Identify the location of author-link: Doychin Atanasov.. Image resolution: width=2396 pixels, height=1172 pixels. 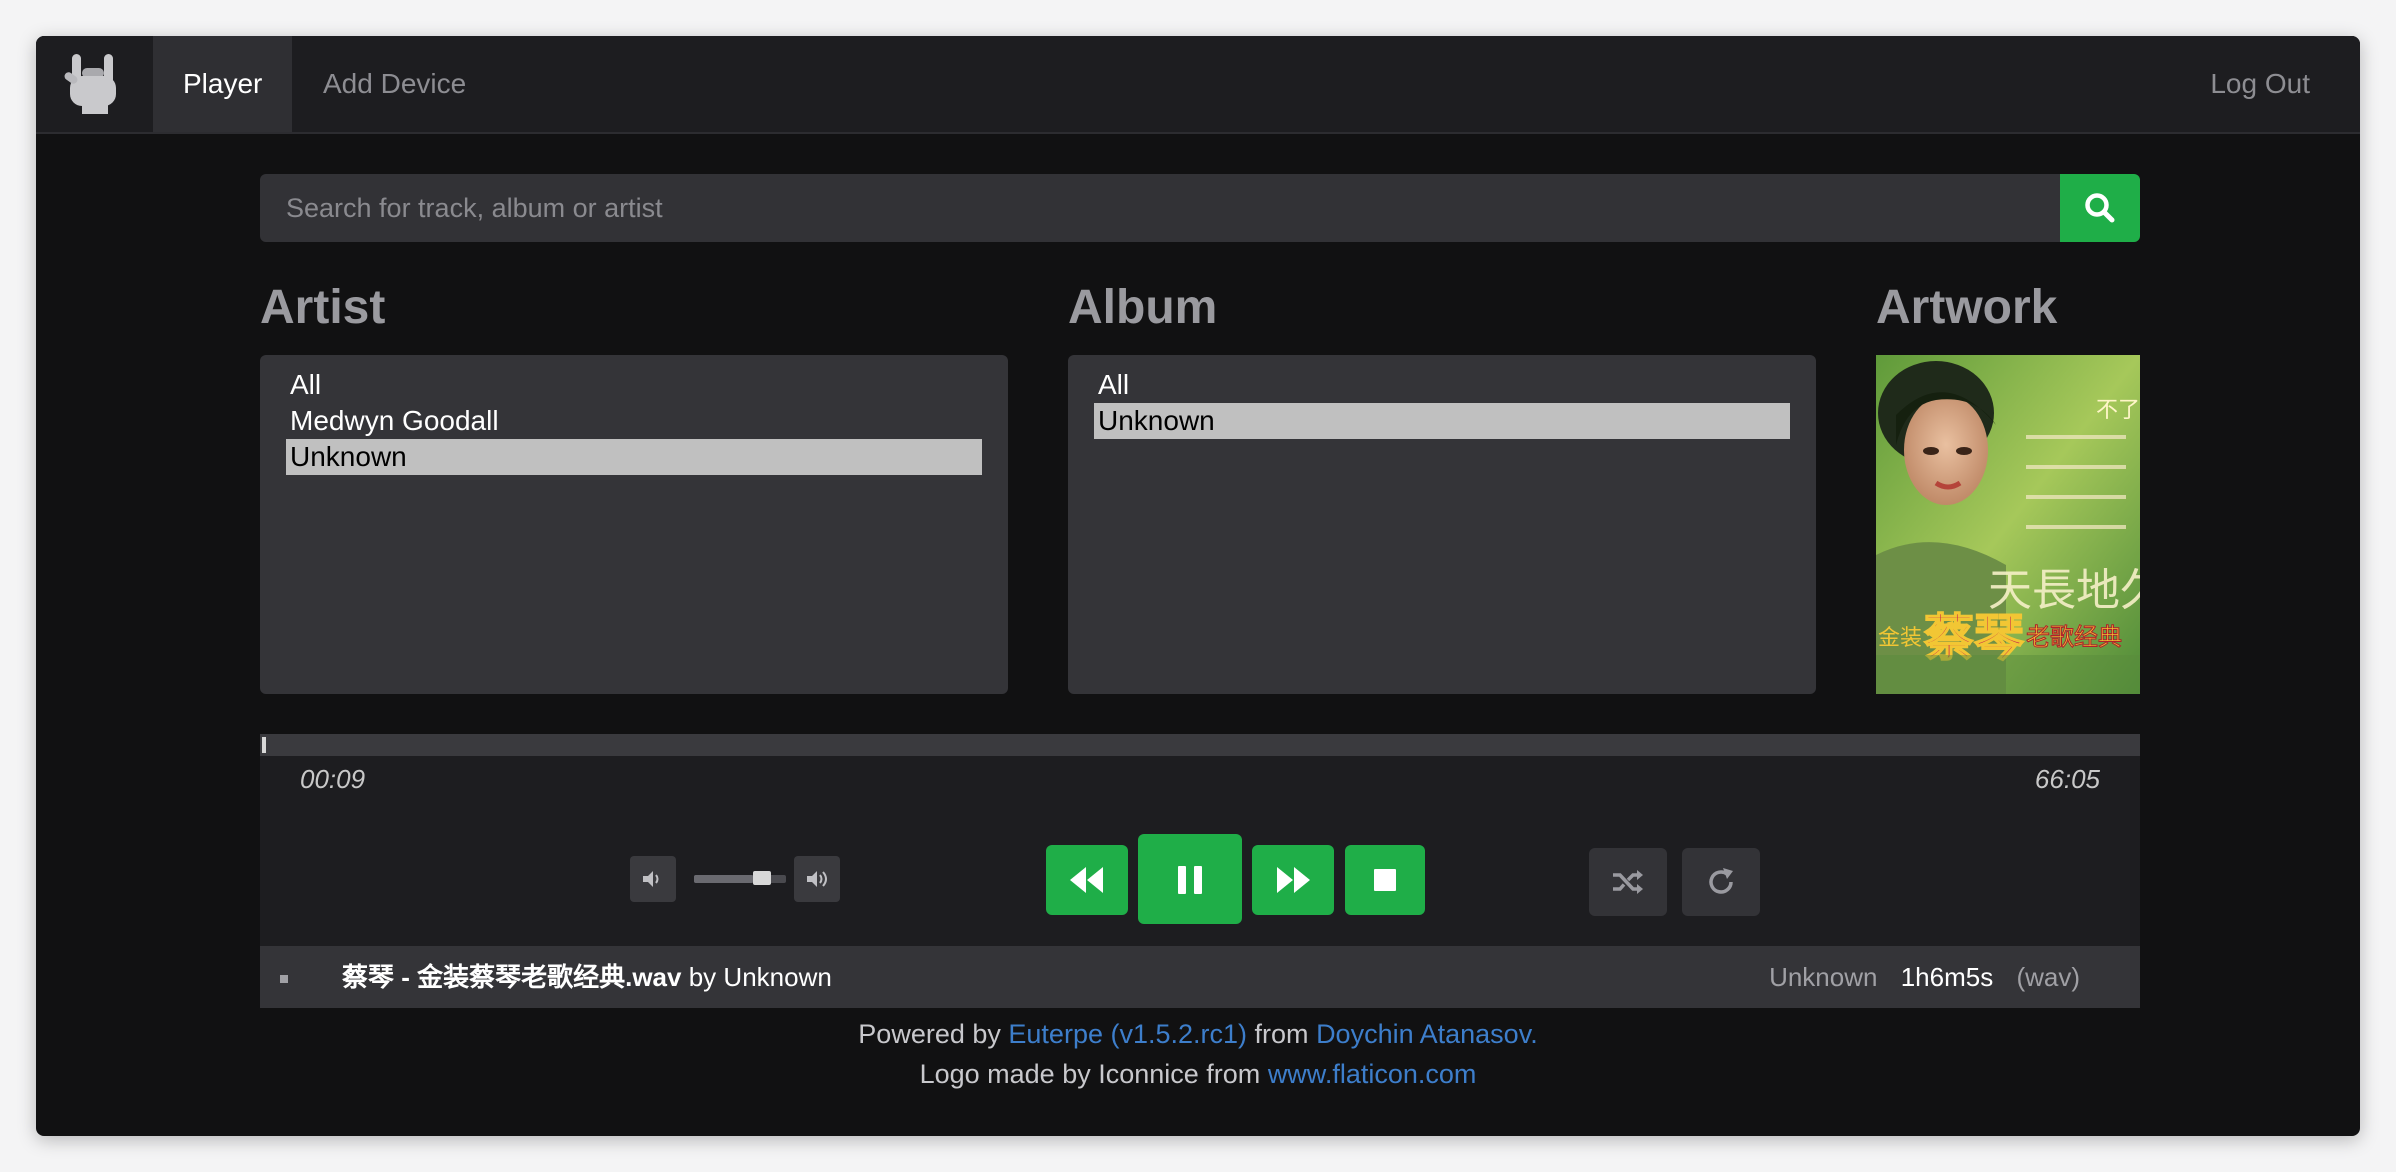
(1427, 1034).